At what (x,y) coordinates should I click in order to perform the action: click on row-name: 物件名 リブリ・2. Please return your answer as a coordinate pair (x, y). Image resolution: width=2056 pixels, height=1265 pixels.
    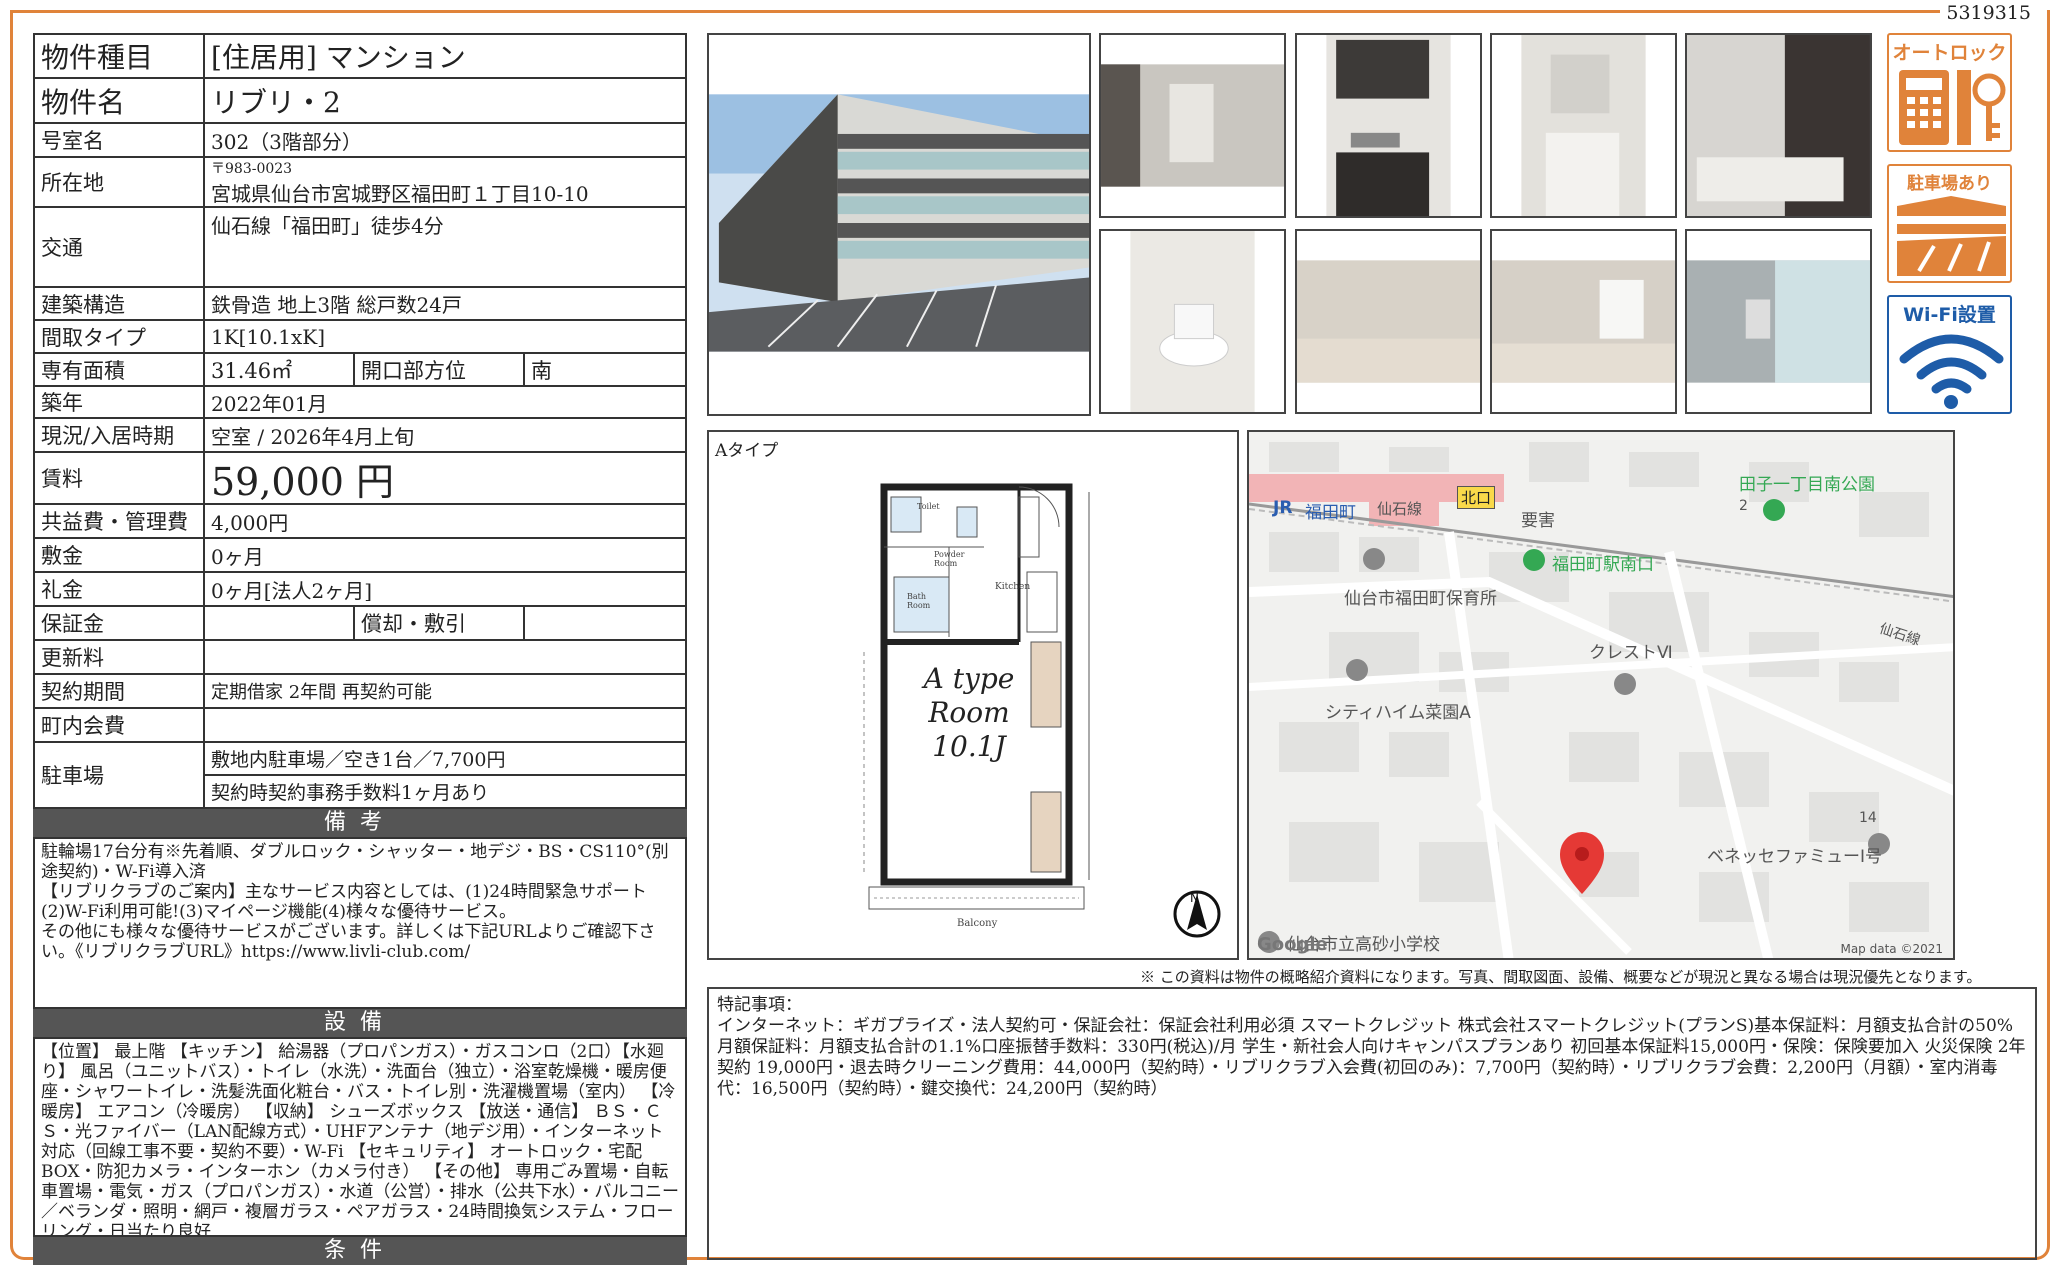
    Looking at the image, I should click on (360, 99).